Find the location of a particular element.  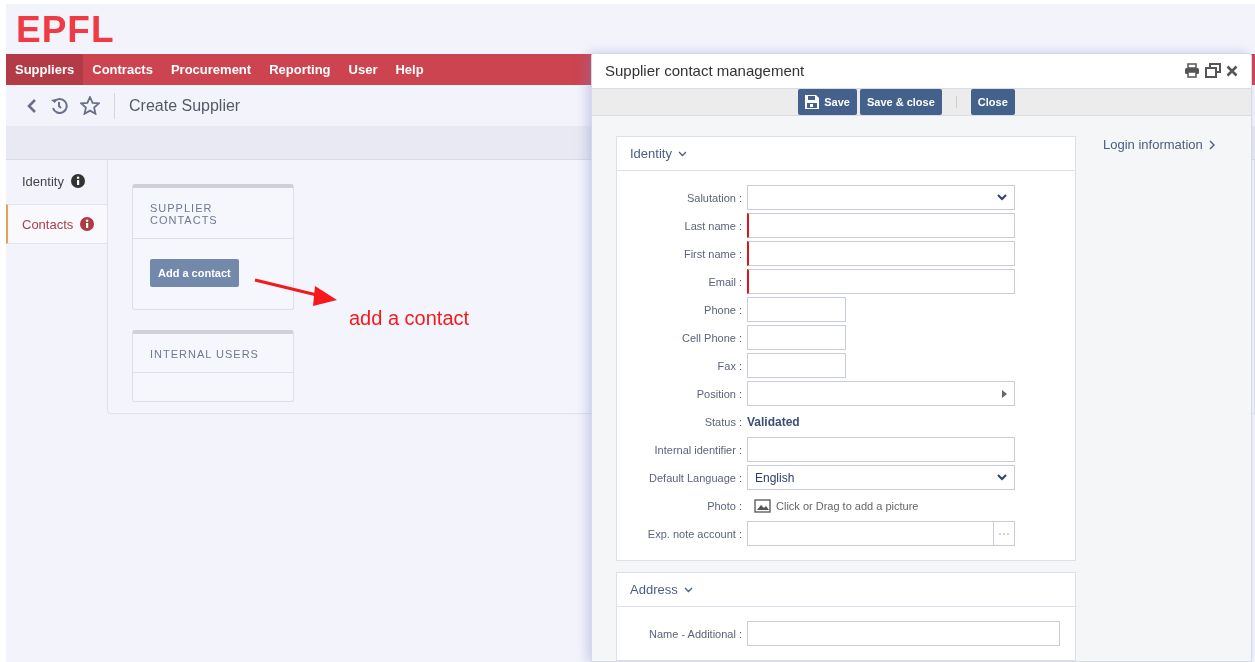

back-icon is located at coordinates (32, 105).